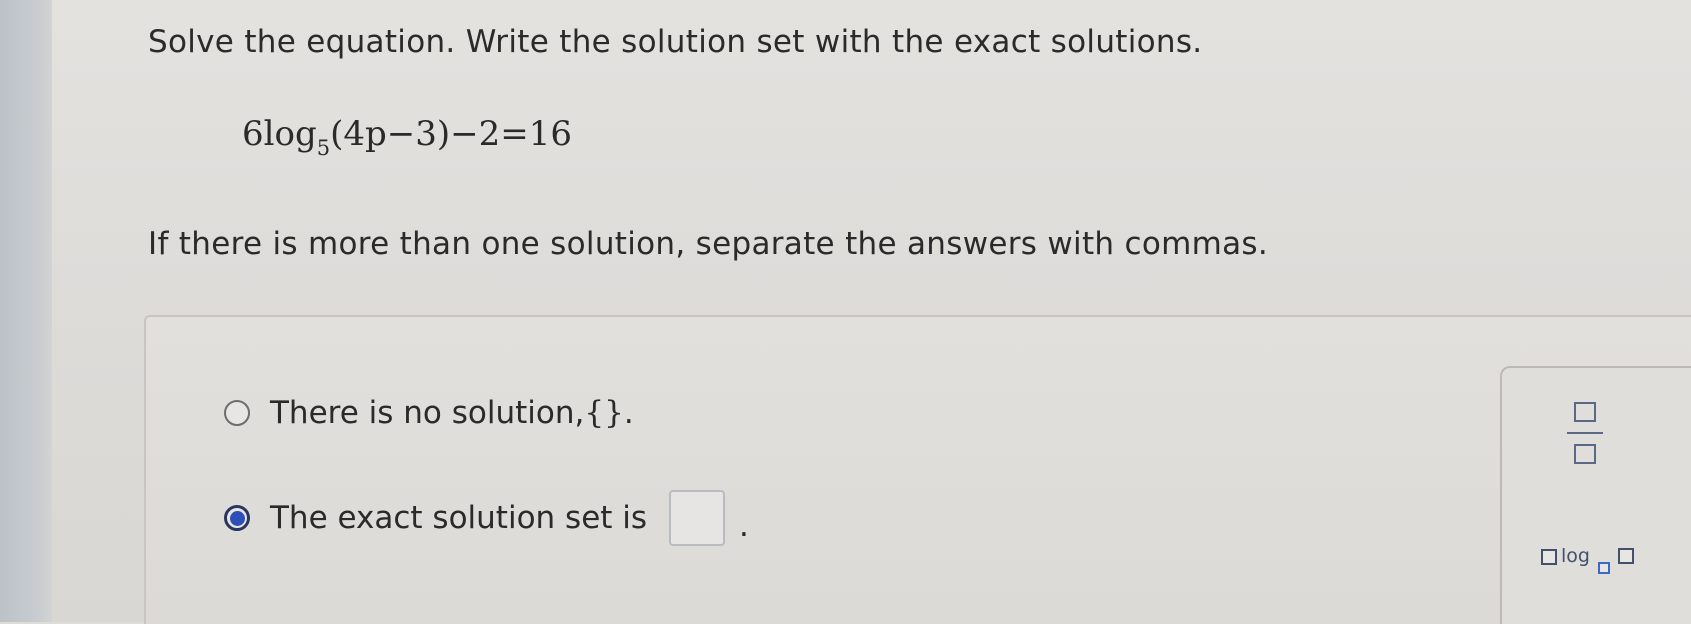  I want to click on fraction-icon, so click(1585, 437).